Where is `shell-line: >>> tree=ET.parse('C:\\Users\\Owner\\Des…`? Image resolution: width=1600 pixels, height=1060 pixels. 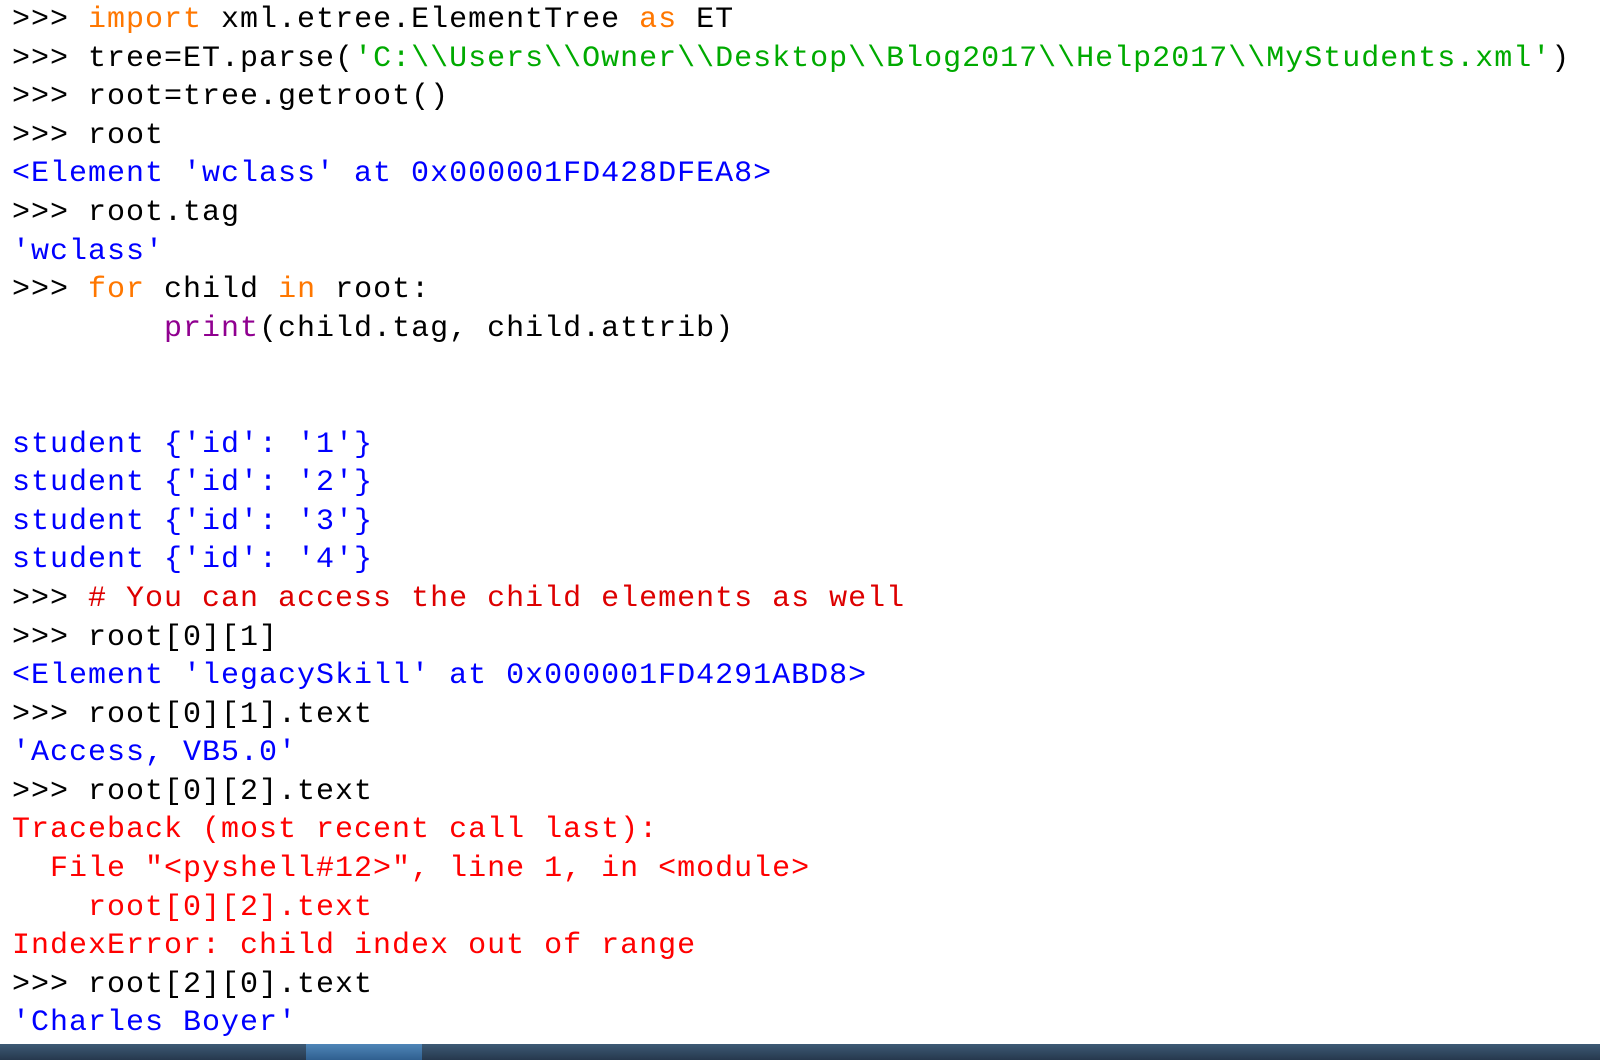
shell-line: >>> tree=ET.parse('C:\\Users\\Owner\\Des… is located at coordinates (791, 59).